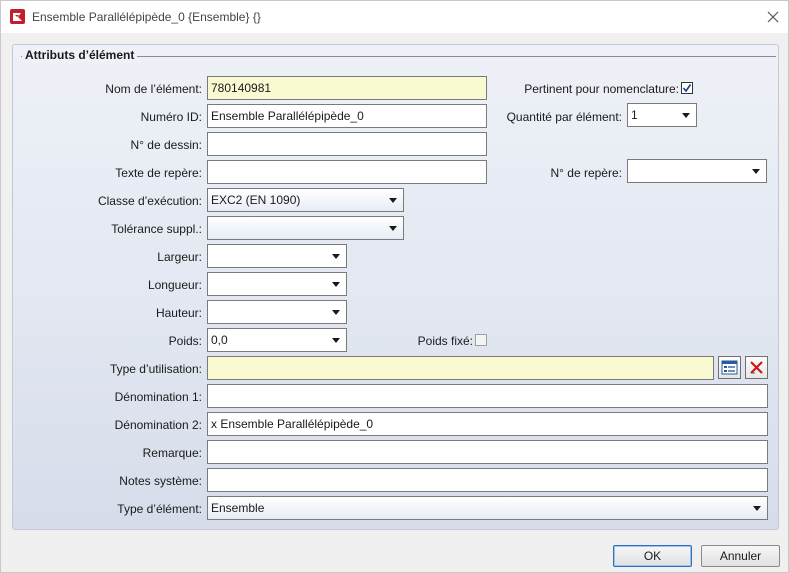 The width and height of the screenshot is (789, 573). Describe the element at coordinates (172, 453) in the screenshot. I see `remarque-label: Remarque:` at that location.